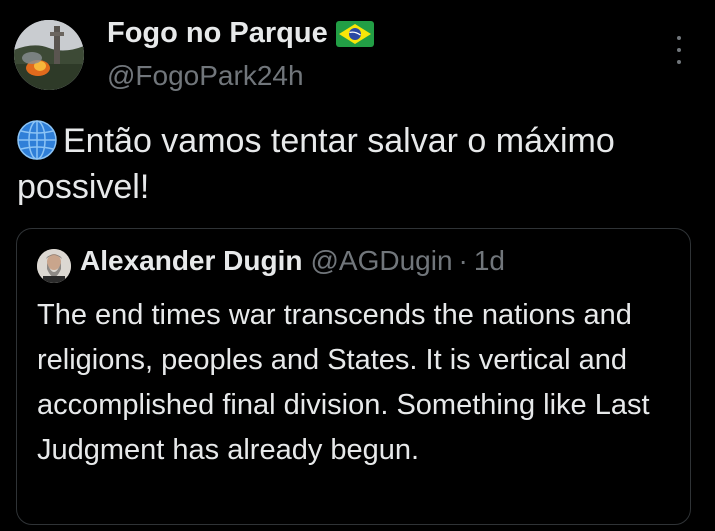 This screenshot has height=531, width=715. I want to click on author-name: Fogo no Parque, so click(217, 33).